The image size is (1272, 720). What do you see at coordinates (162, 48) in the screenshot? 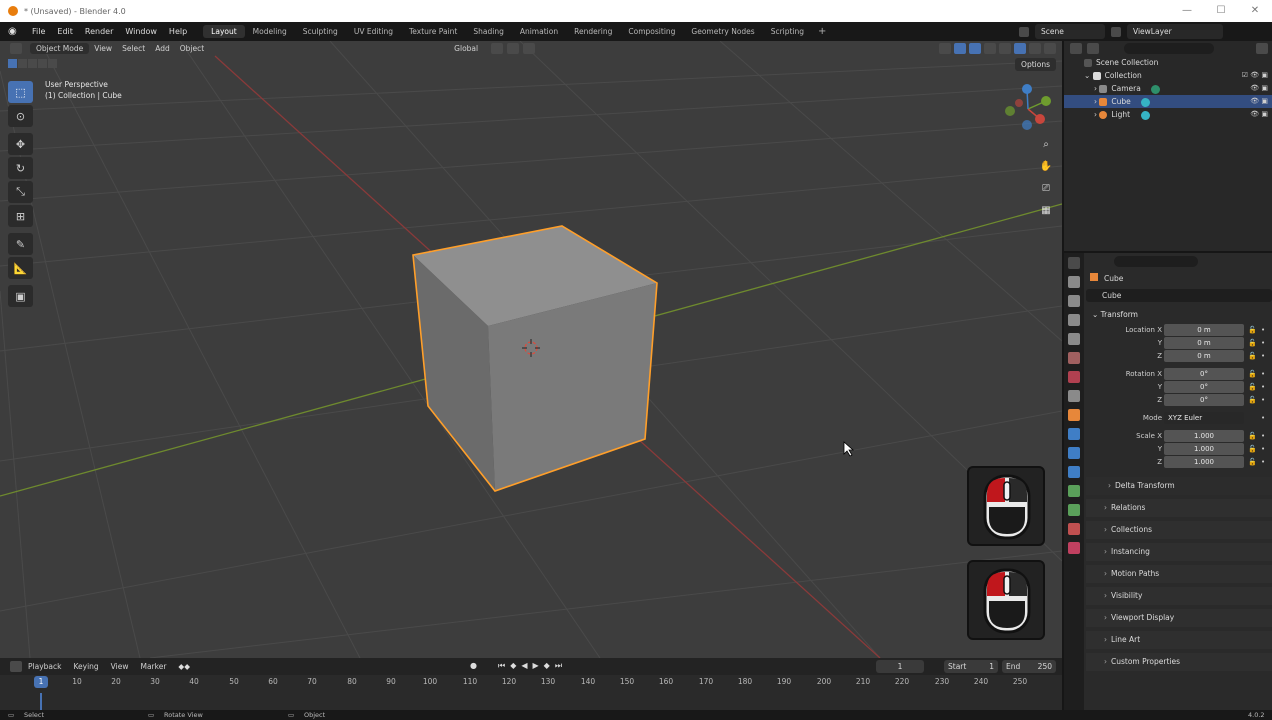
I see `menu-add: Add` at bounding box center [162, 48].